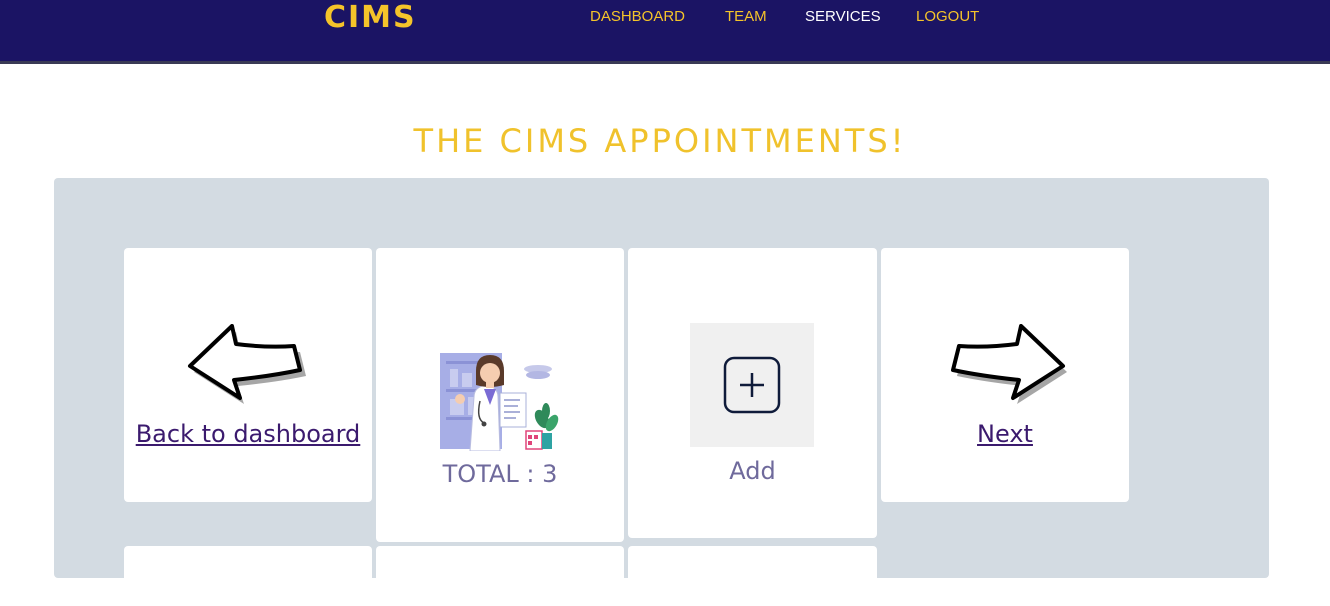  I want to click on nav-link-dashboard: DASHBOARD, so click(637, 17).